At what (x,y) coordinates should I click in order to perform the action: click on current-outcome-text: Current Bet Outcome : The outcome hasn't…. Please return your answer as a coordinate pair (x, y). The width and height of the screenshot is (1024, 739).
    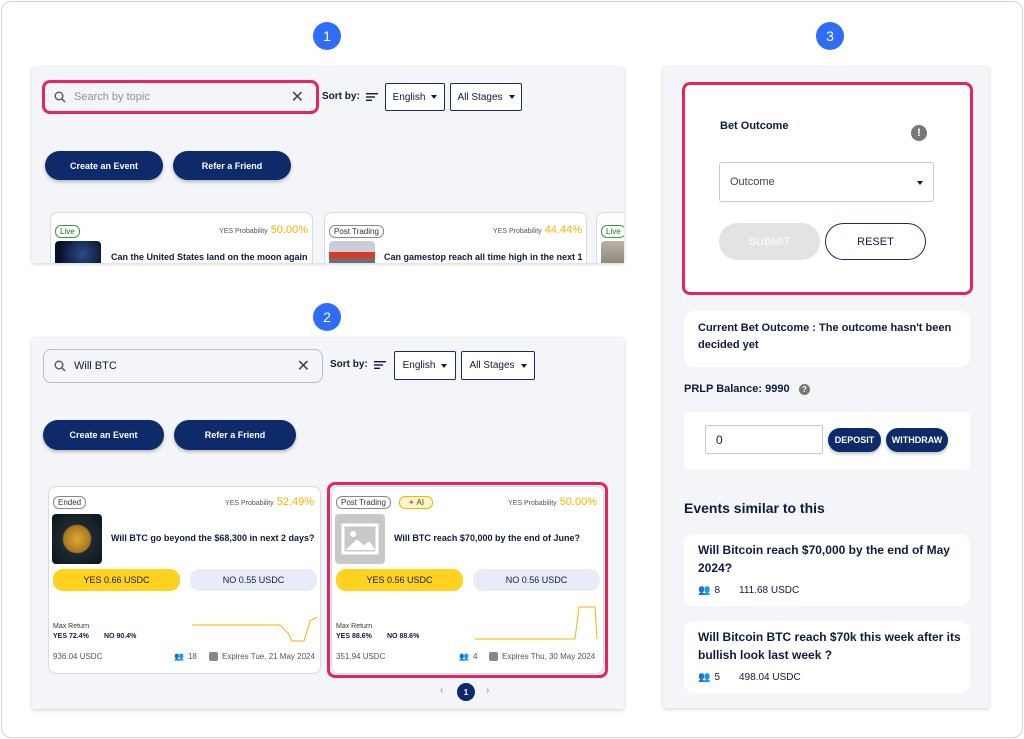
    Looking at the image, I should click on (825, 336).